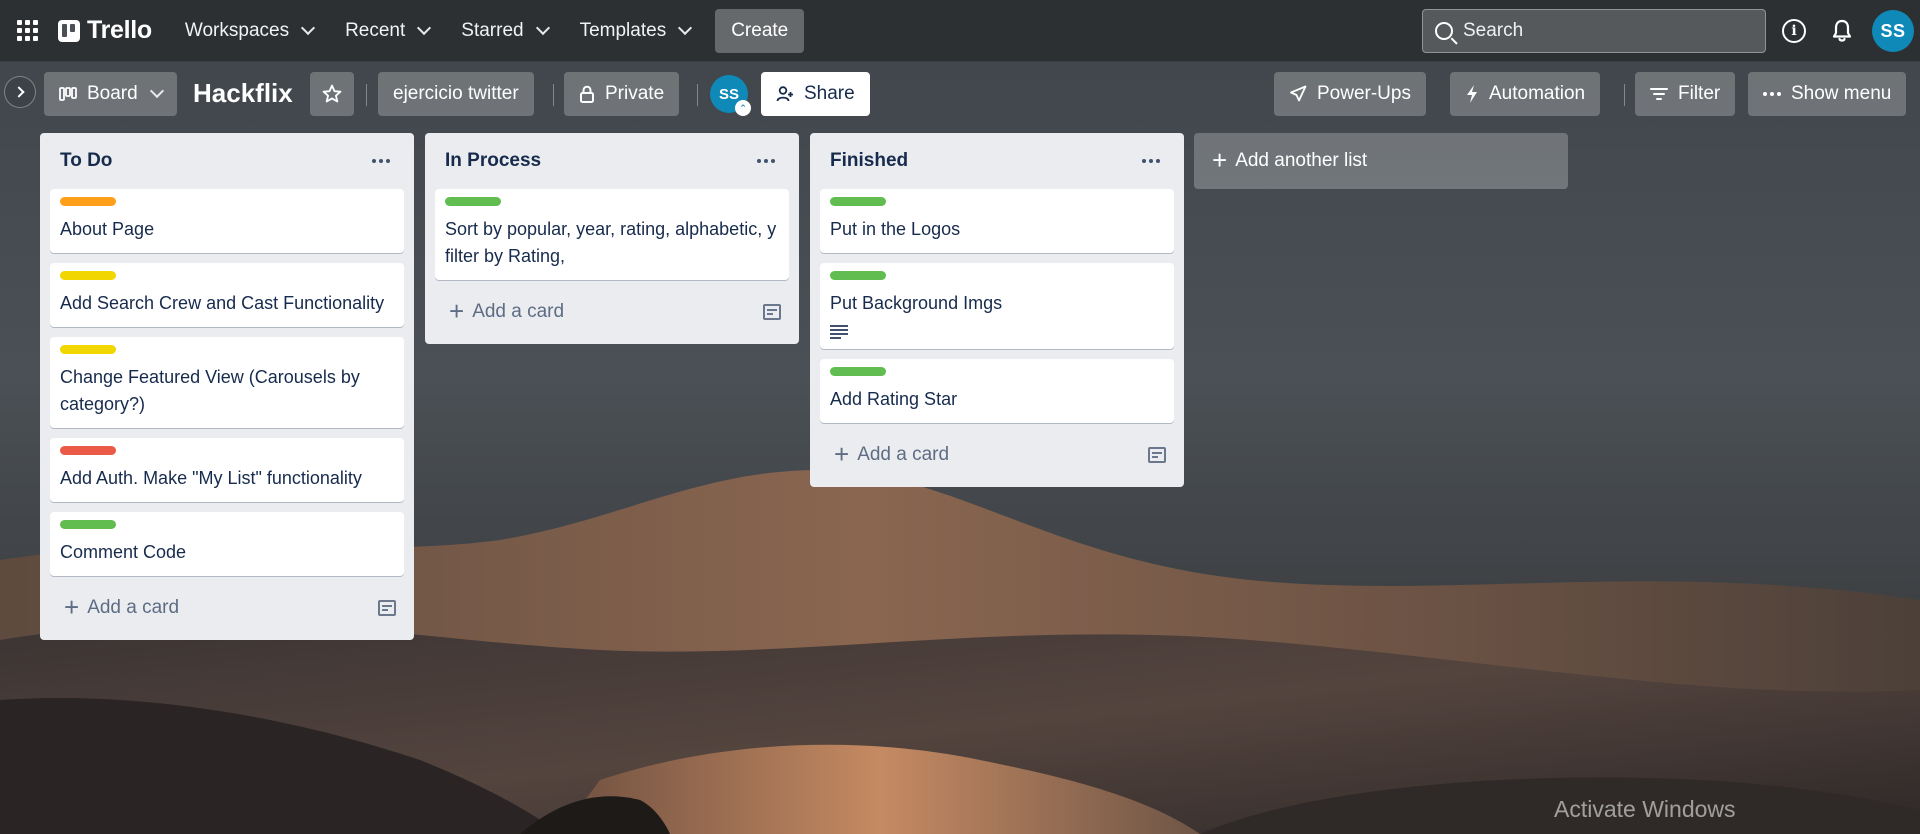 Image resolution: width=1920 pixels, height=834 pixels. What do you see at coordinates (1381, 161) in the screenshot?
I see `add-list-button: + Add another list` at bounding box center [1381, 161].